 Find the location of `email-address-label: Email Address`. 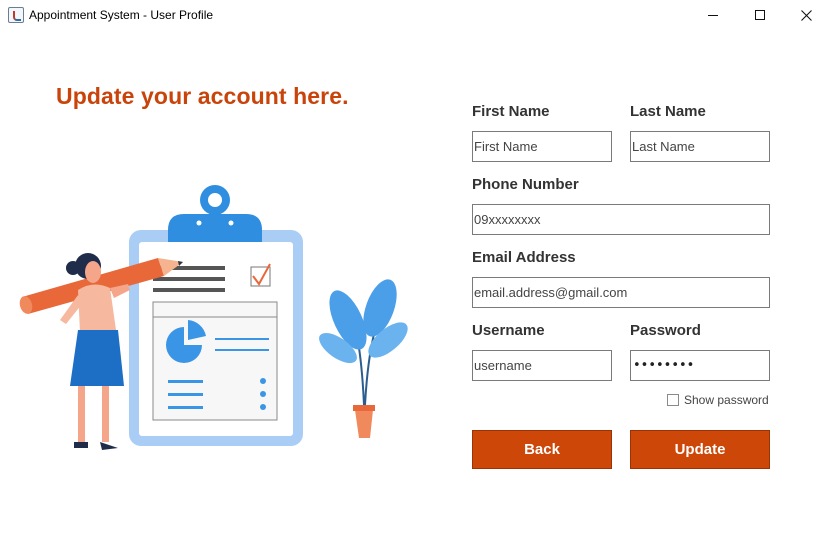

email-address-label: Email Address is located at coordinates (524, 257).